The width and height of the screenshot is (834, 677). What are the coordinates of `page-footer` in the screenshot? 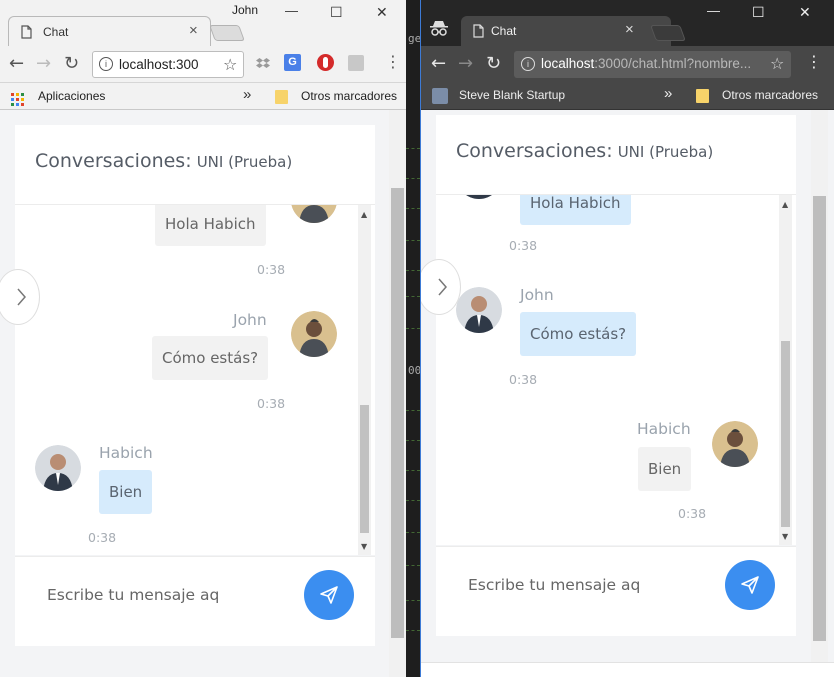 It's located at (627, 669).